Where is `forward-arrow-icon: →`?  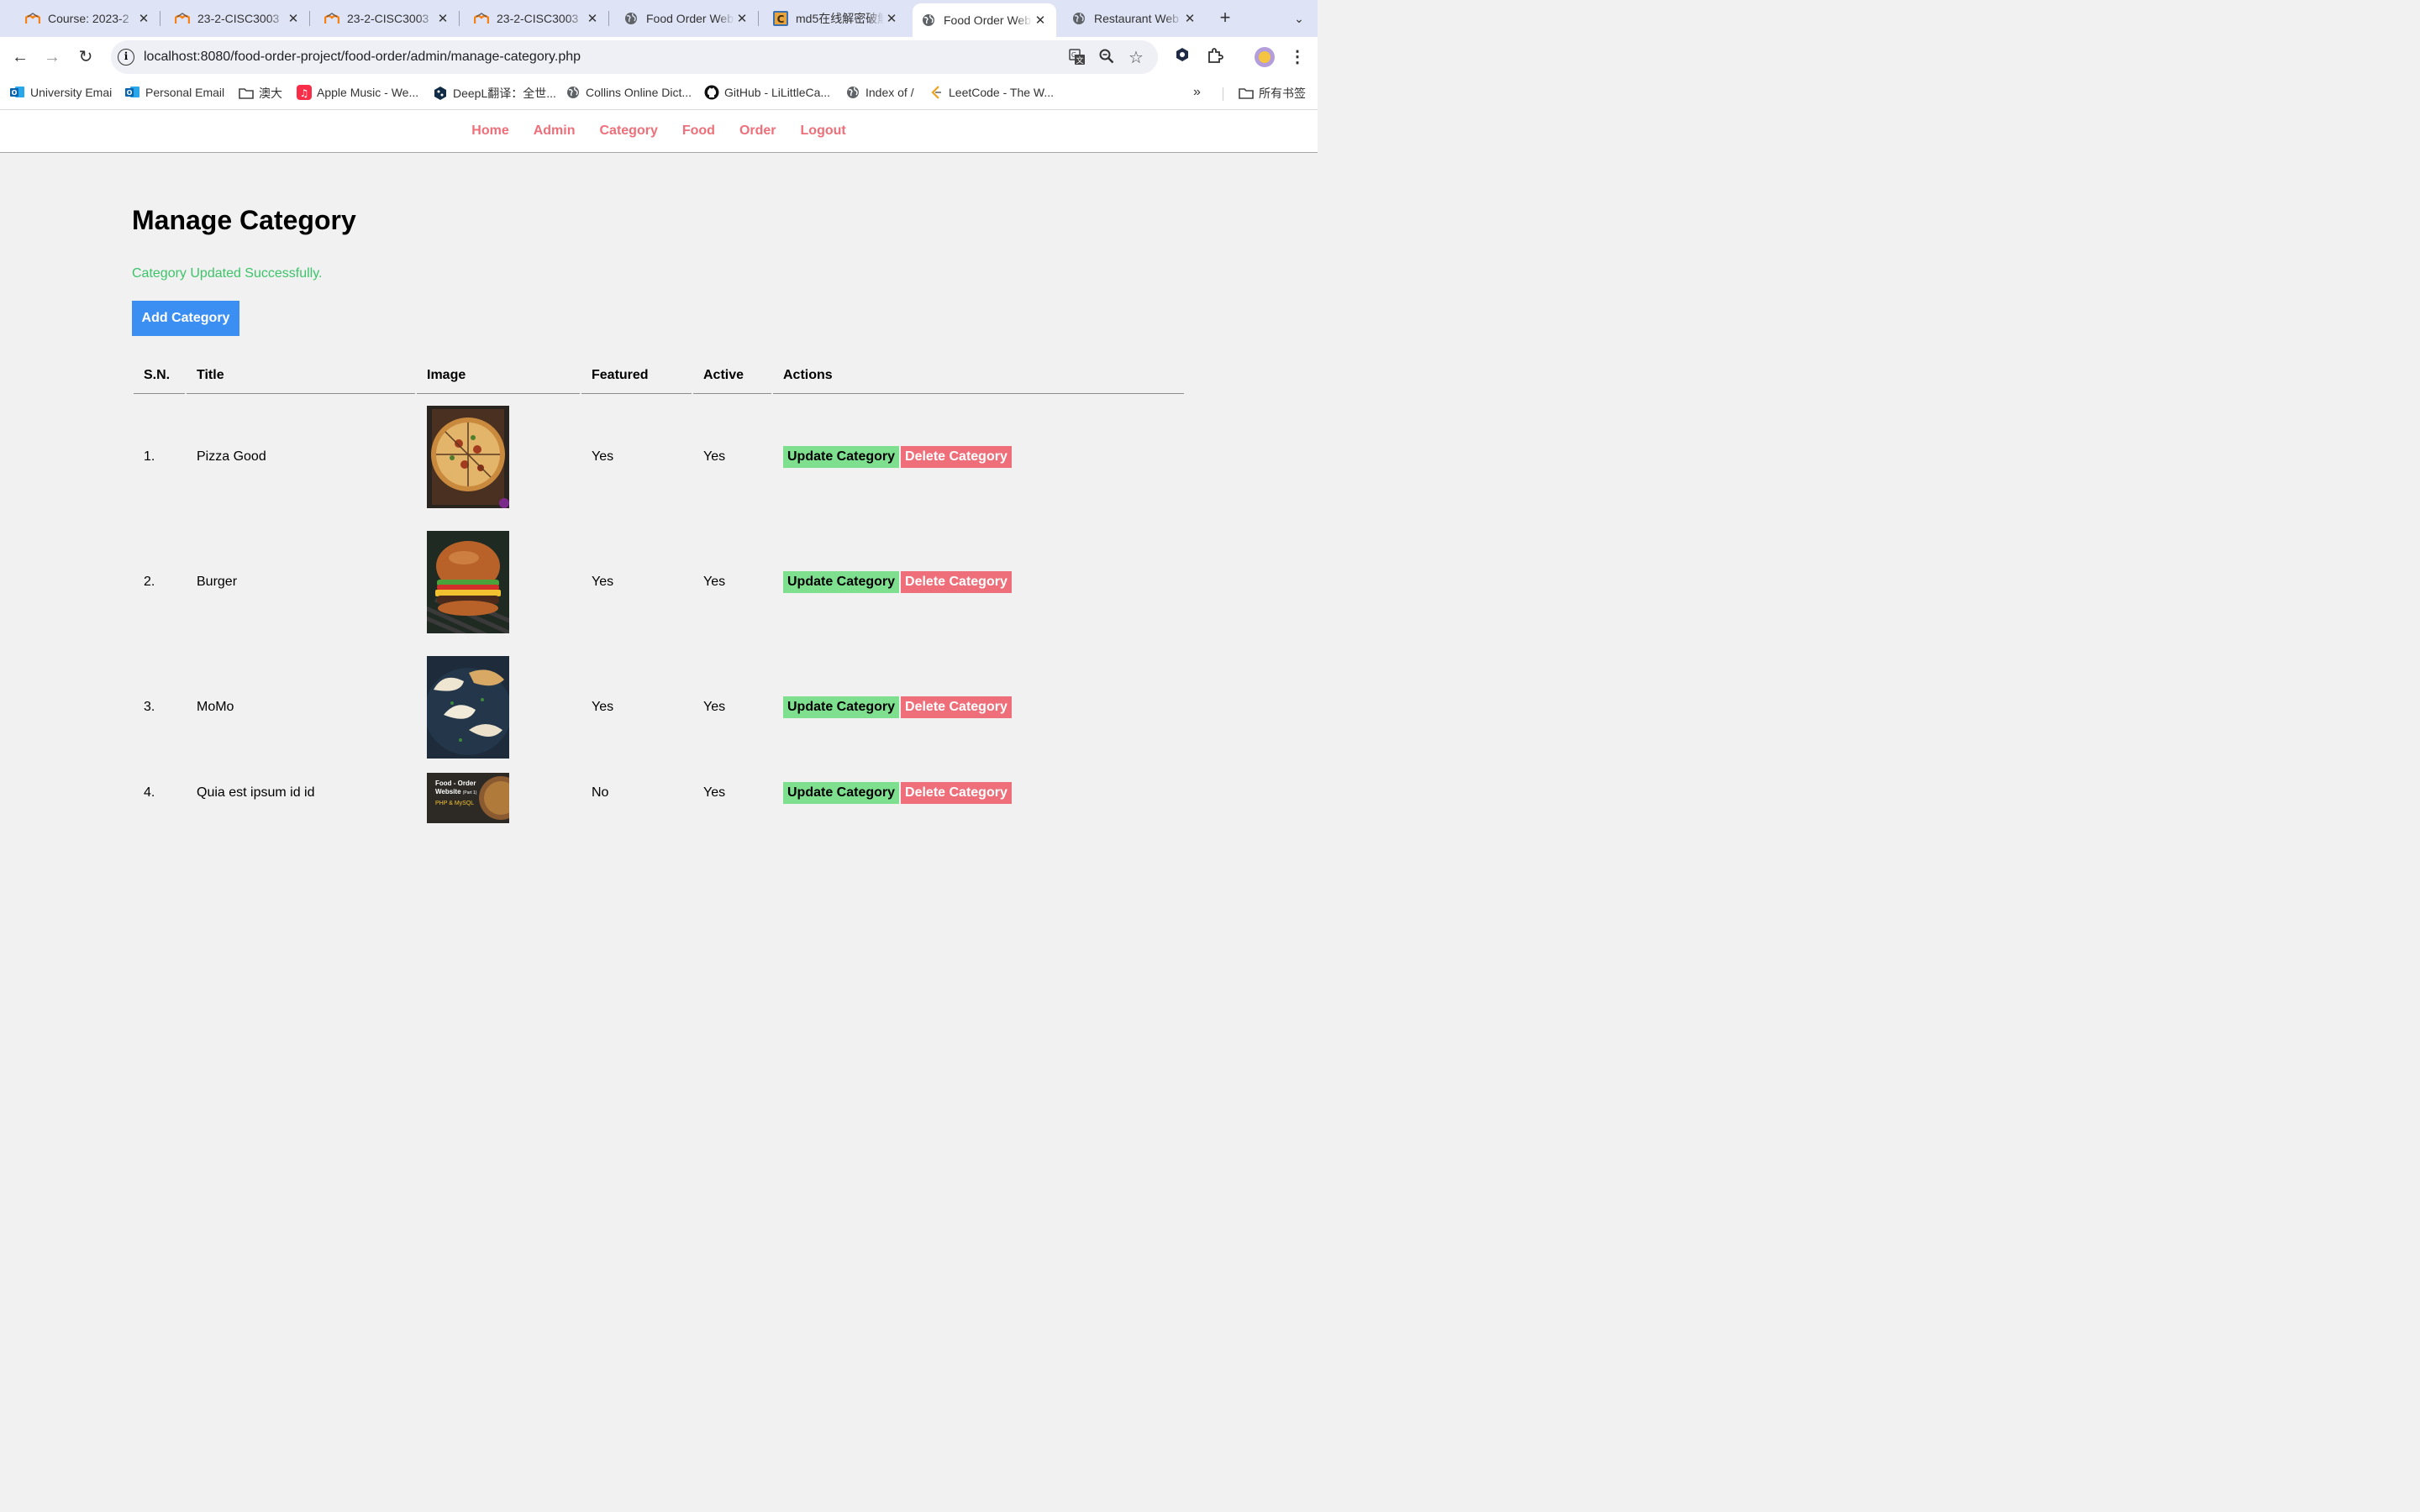 forward-arrow-icon: → is located at coordinates (52, 57).